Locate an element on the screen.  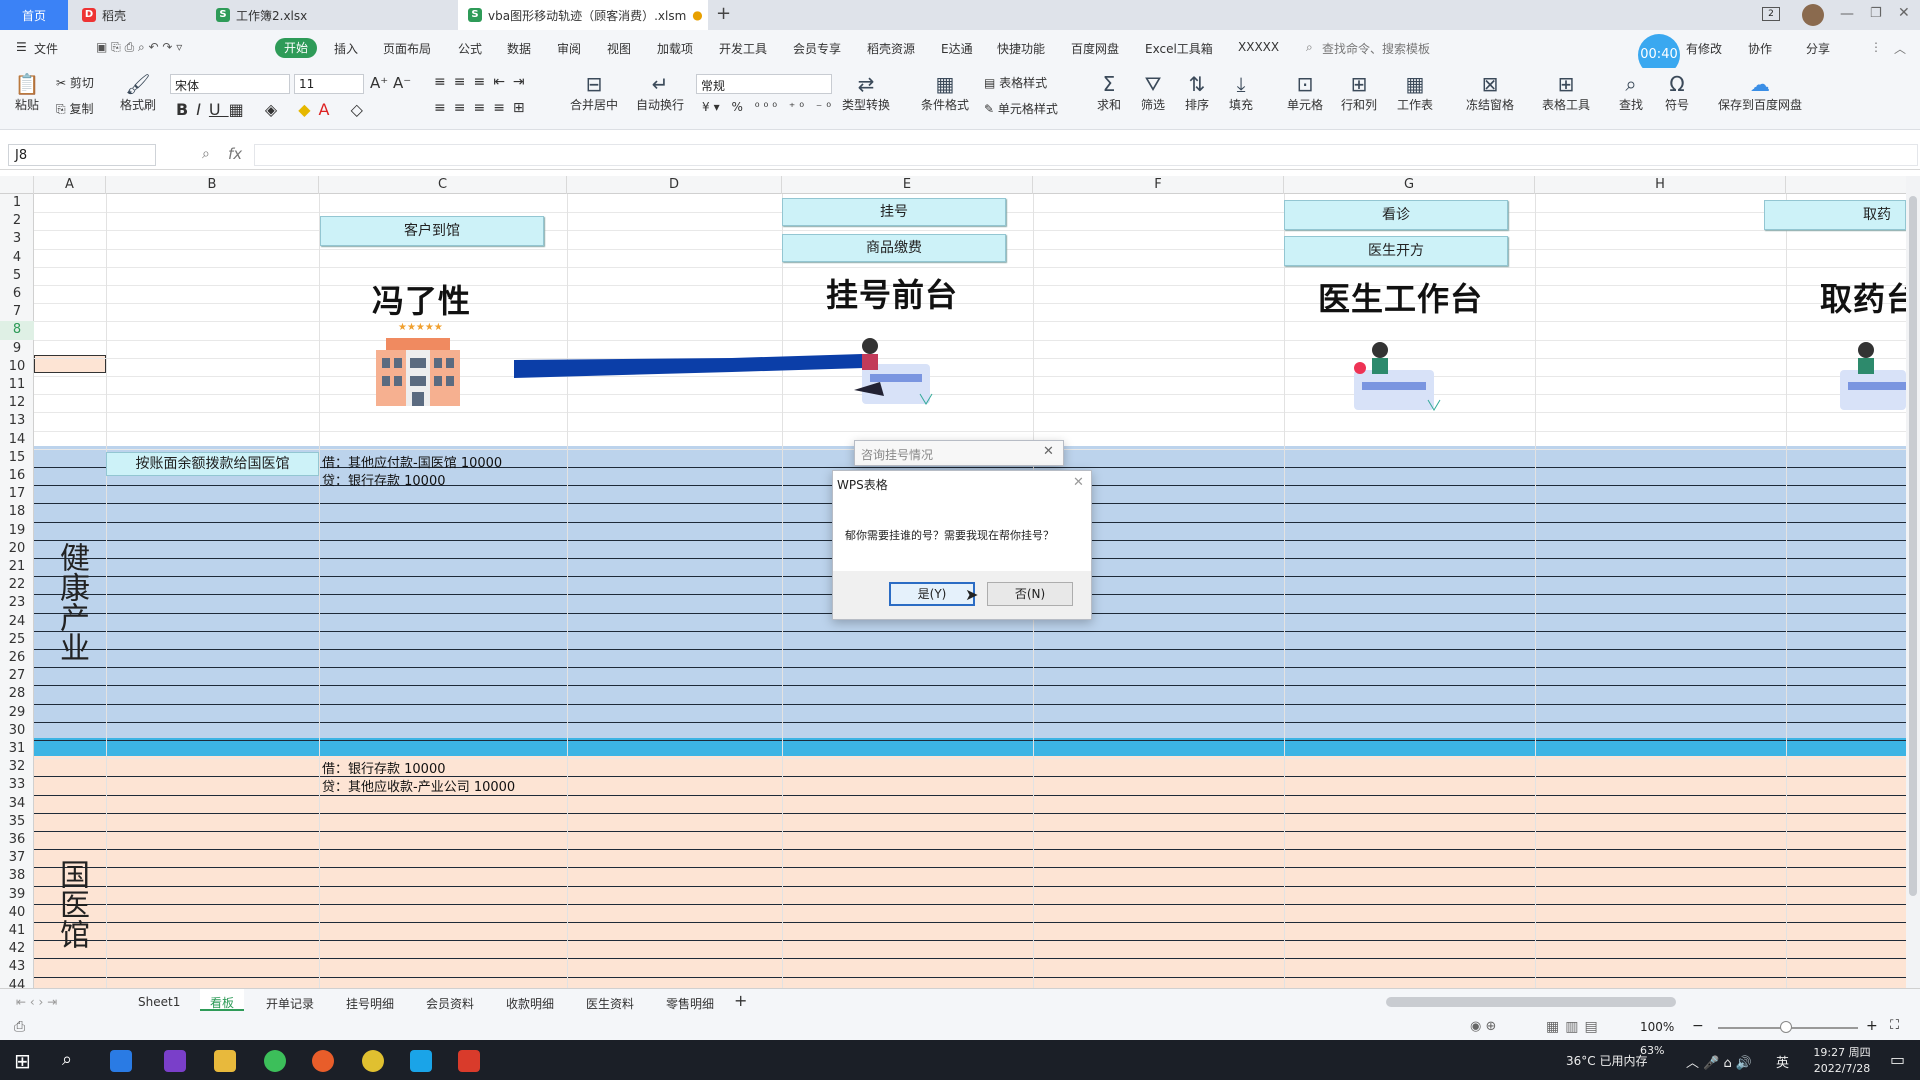
windows-start-icon: ⊞ is located at coordinates (22, 1061).